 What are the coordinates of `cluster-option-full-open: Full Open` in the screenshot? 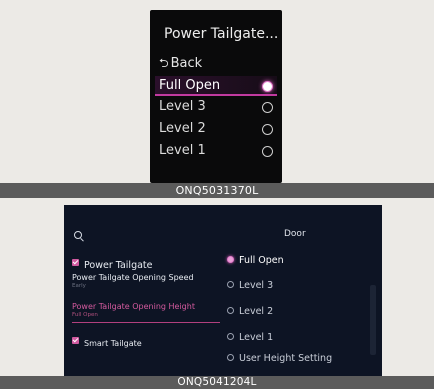 It's located at (216, 86).